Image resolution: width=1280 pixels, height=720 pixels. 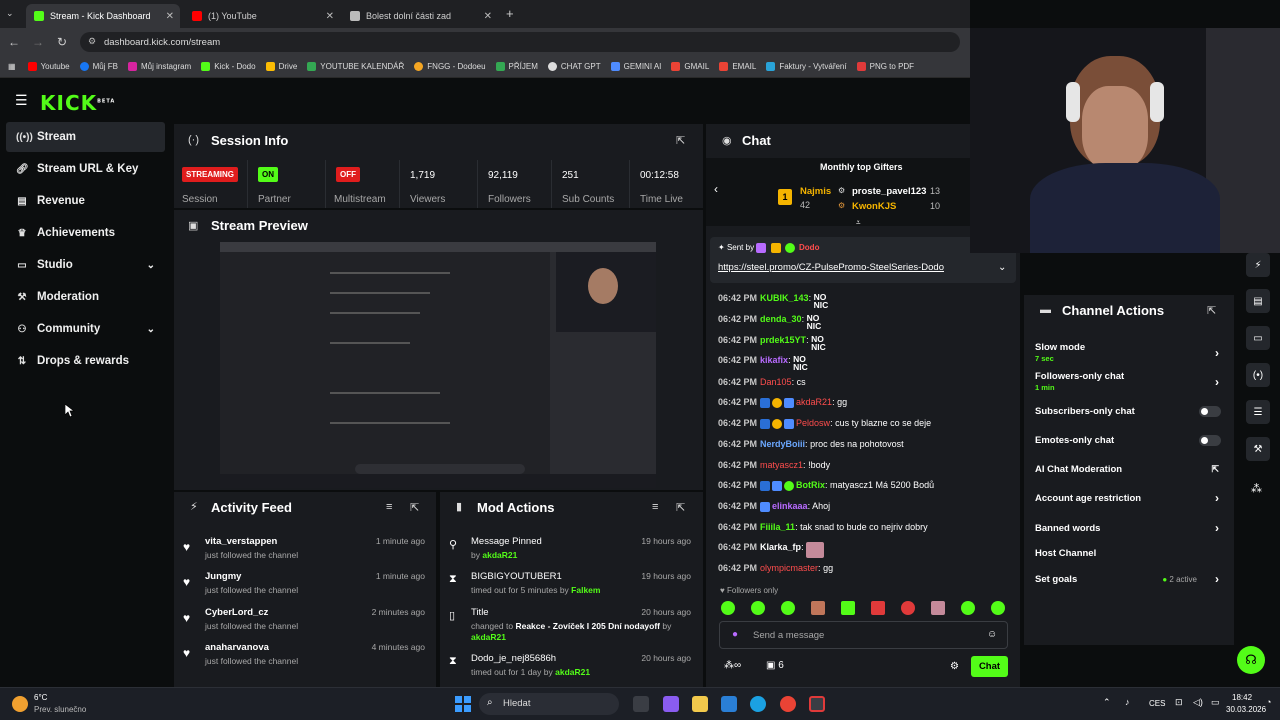 I want to click on bookmark-gmail: GMAIL, so click(x=690, y=66).